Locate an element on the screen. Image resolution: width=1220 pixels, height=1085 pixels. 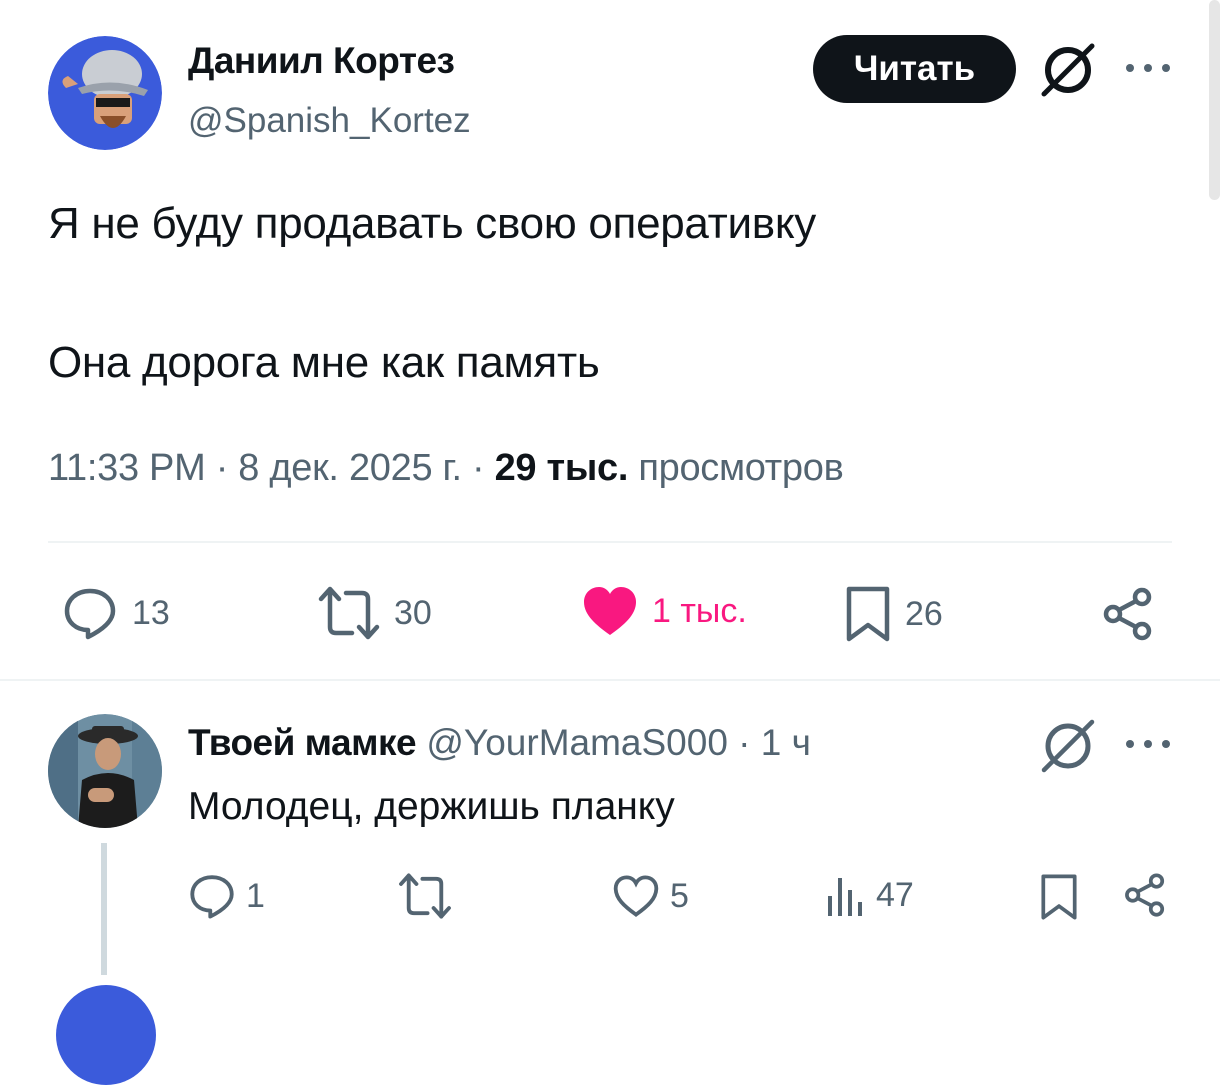
retweet-button: 30 is located at coordinates (375, 613).